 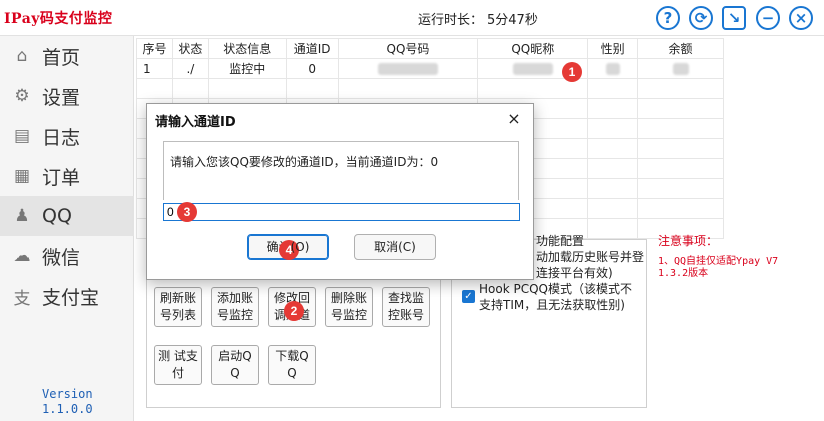 What do you see at coordinates (61, 57) in the screenshot?
I see `sidebar-item-label: 首页` at bounding box center [61, 57].